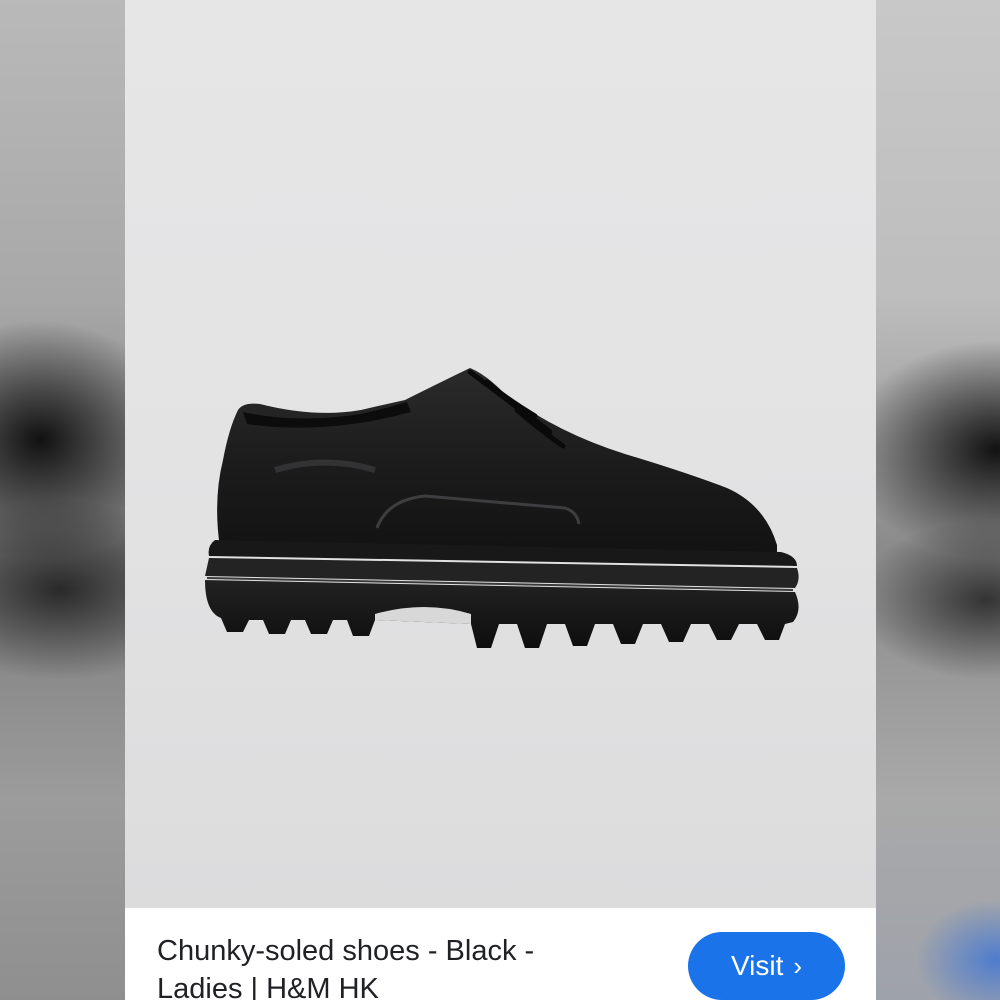 Image resolution: width=1000 pixels, height=1000 pixels. I want to click on blurred-background-left, so click(62, 500).